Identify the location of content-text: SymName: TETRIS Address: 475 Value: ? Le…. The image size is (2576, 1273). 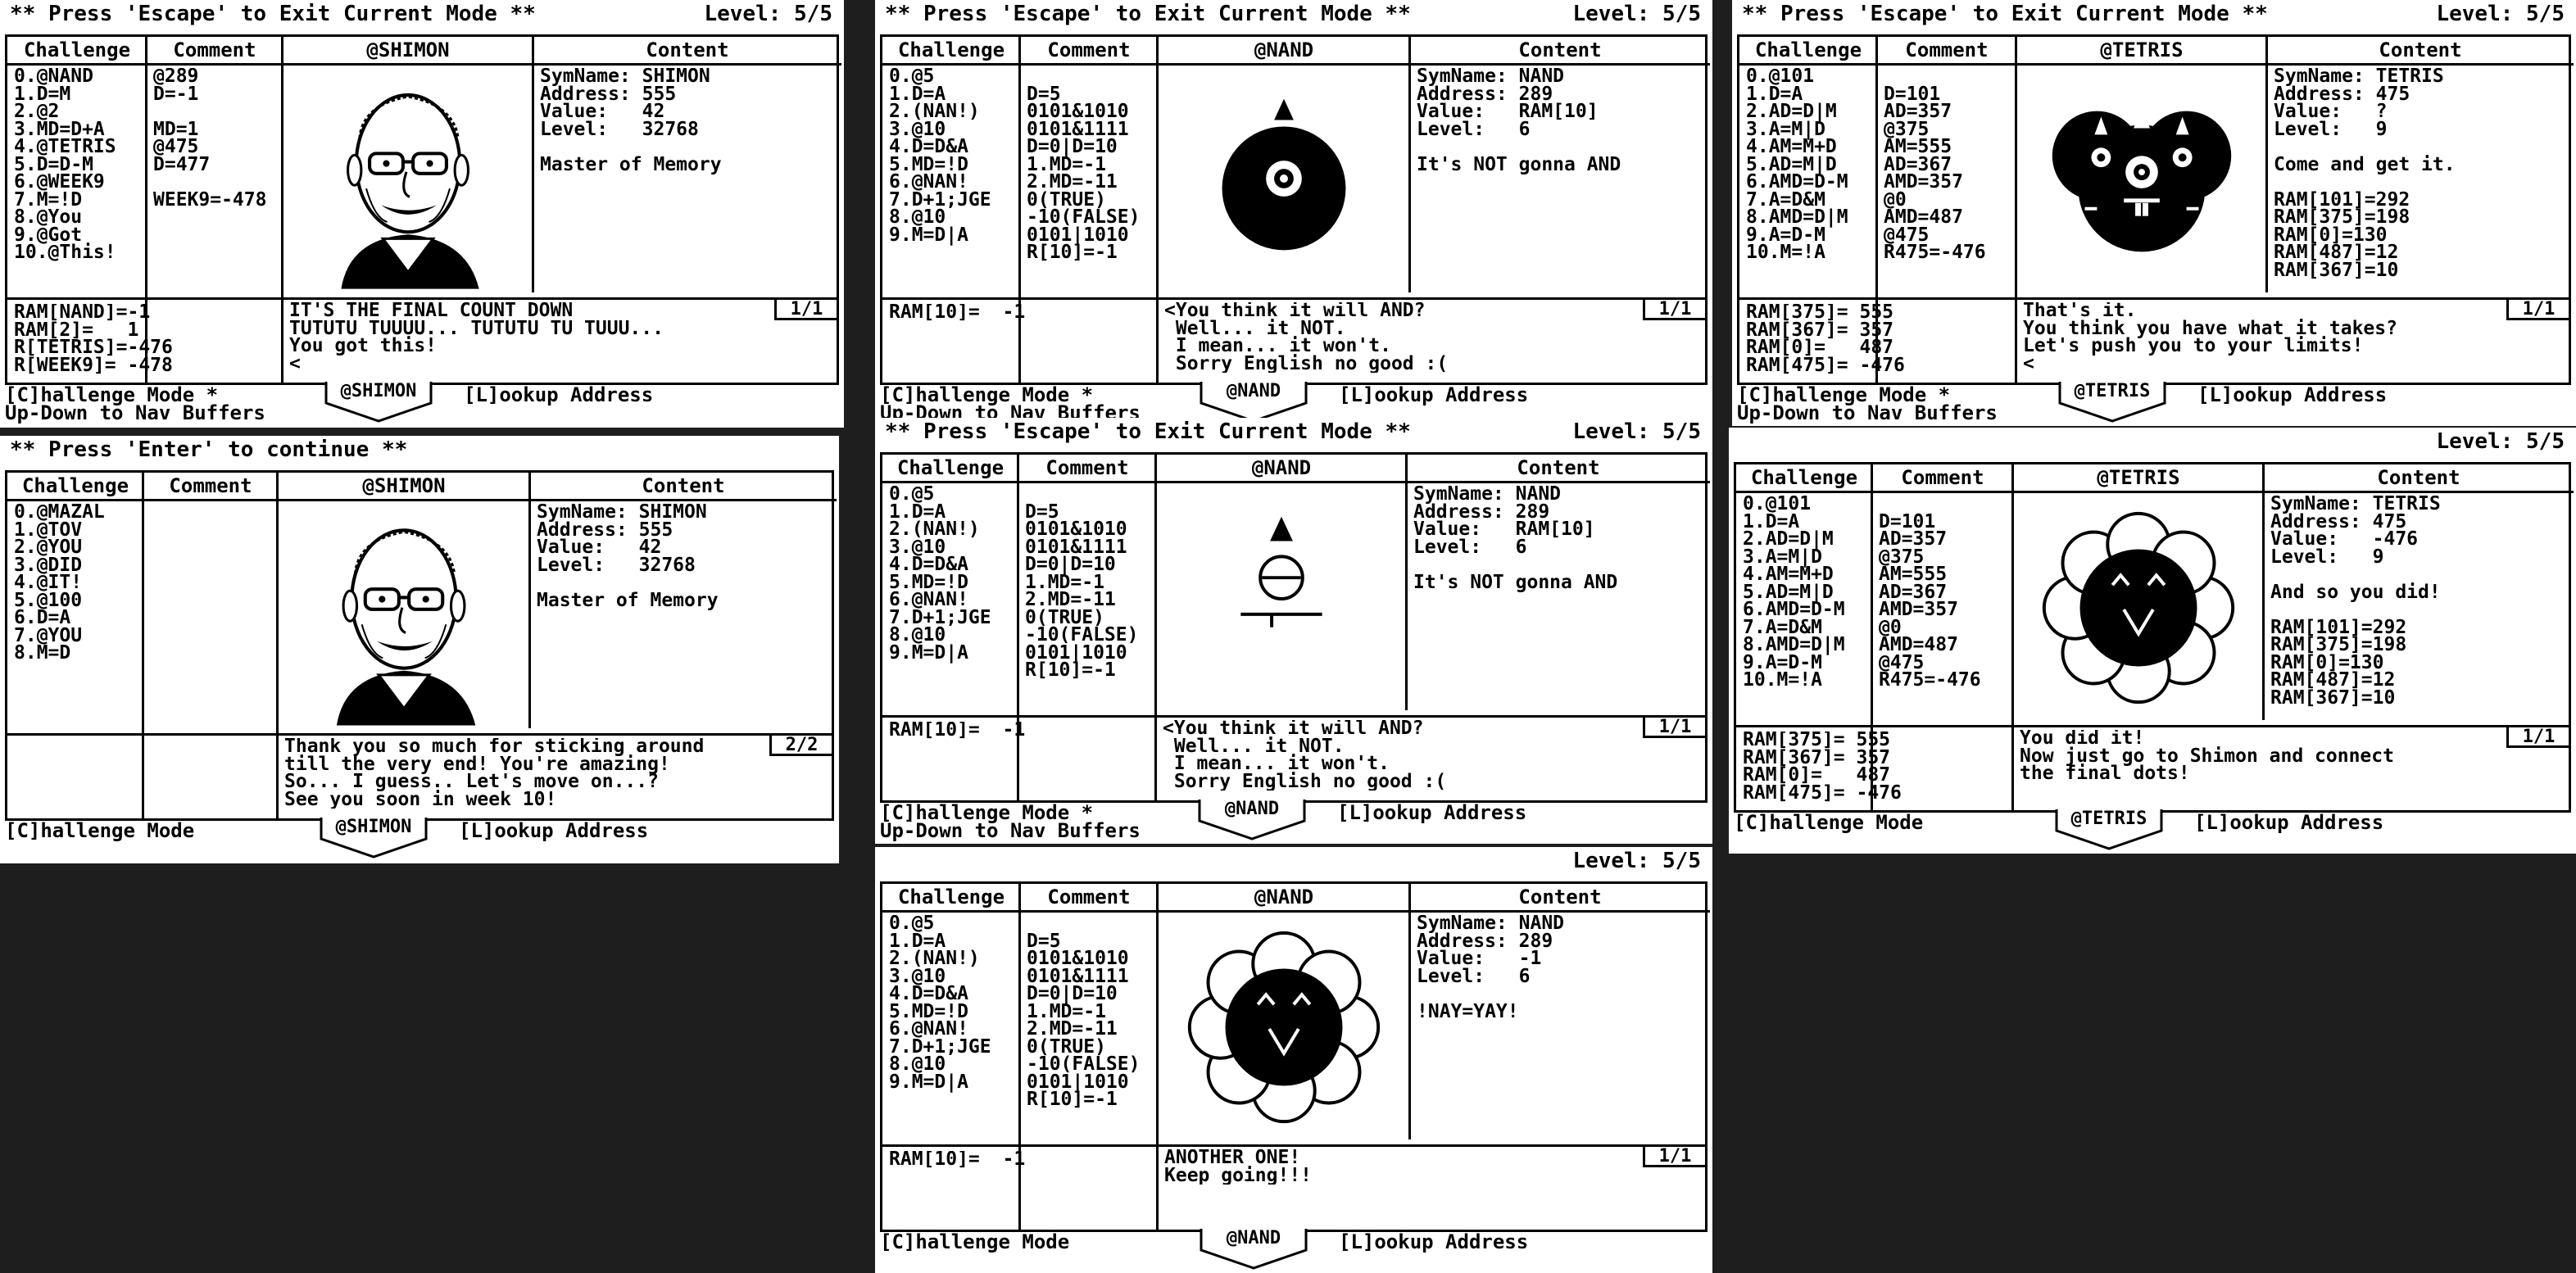
(2365, 175).